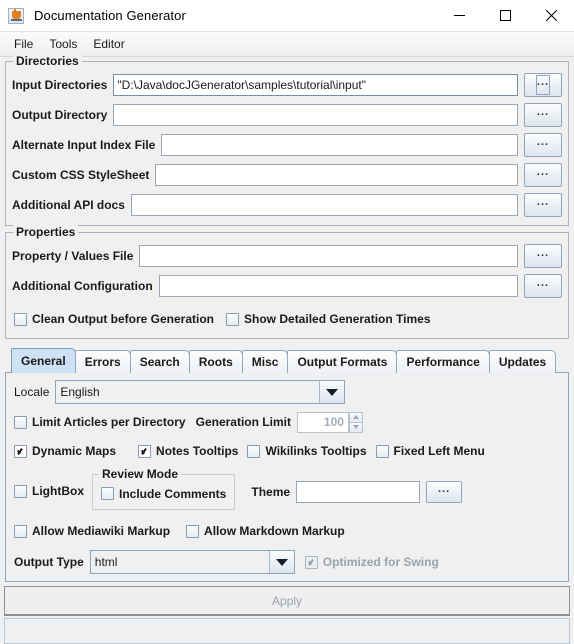 The width and height of the screenshot is (574, 644). I want to click on include-comments-label: Include Comments, so click(173, 493).